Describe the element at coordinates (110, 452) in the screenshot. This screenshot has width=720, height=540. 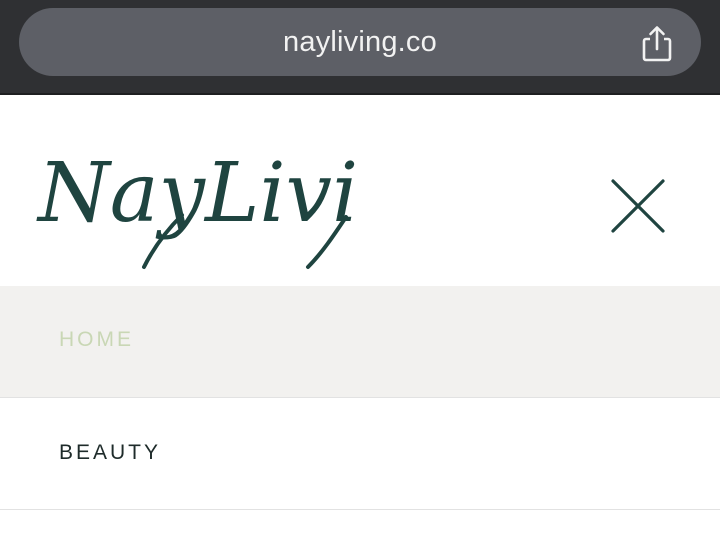
I see `nav-item-beauty-label: BEAUTY` at that location.